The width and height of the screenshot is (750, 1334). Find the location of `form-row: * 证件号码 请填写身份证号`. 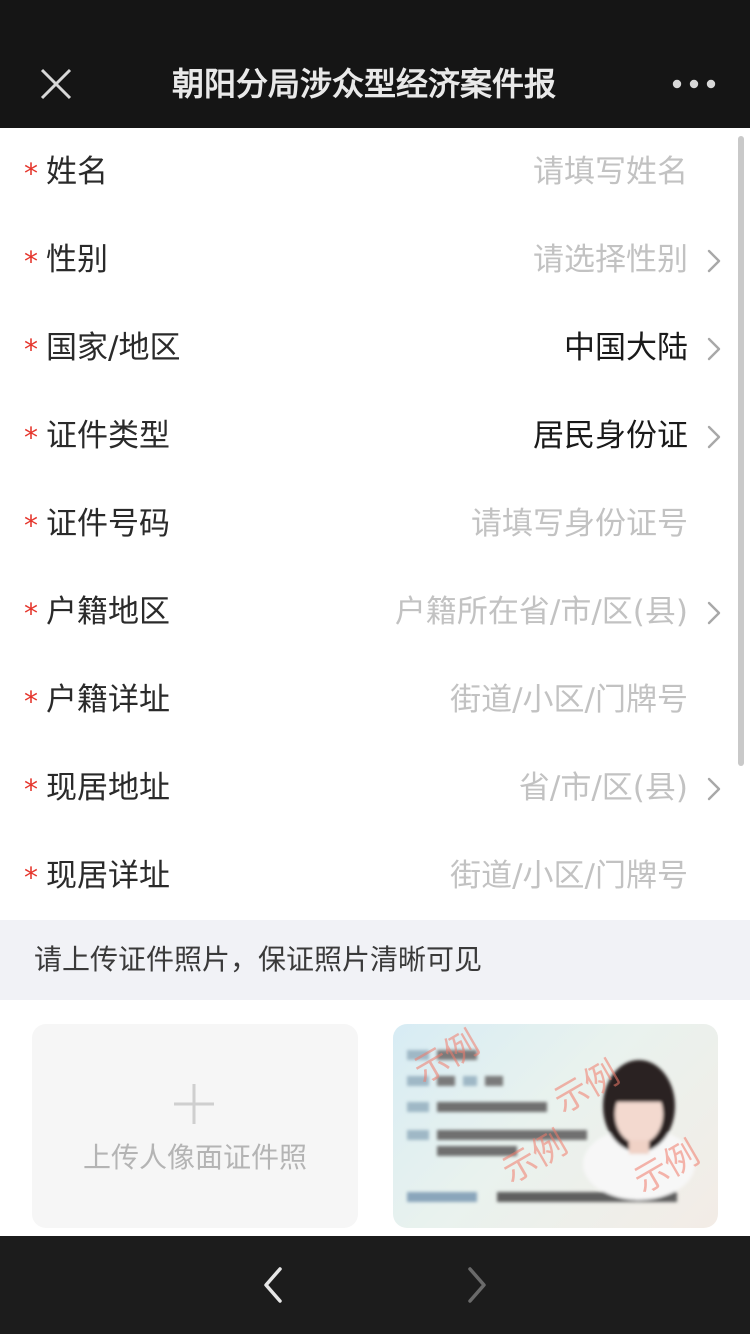

form-row: * 证件号码 请填写身份证号 is located at coordinates (375, 524).